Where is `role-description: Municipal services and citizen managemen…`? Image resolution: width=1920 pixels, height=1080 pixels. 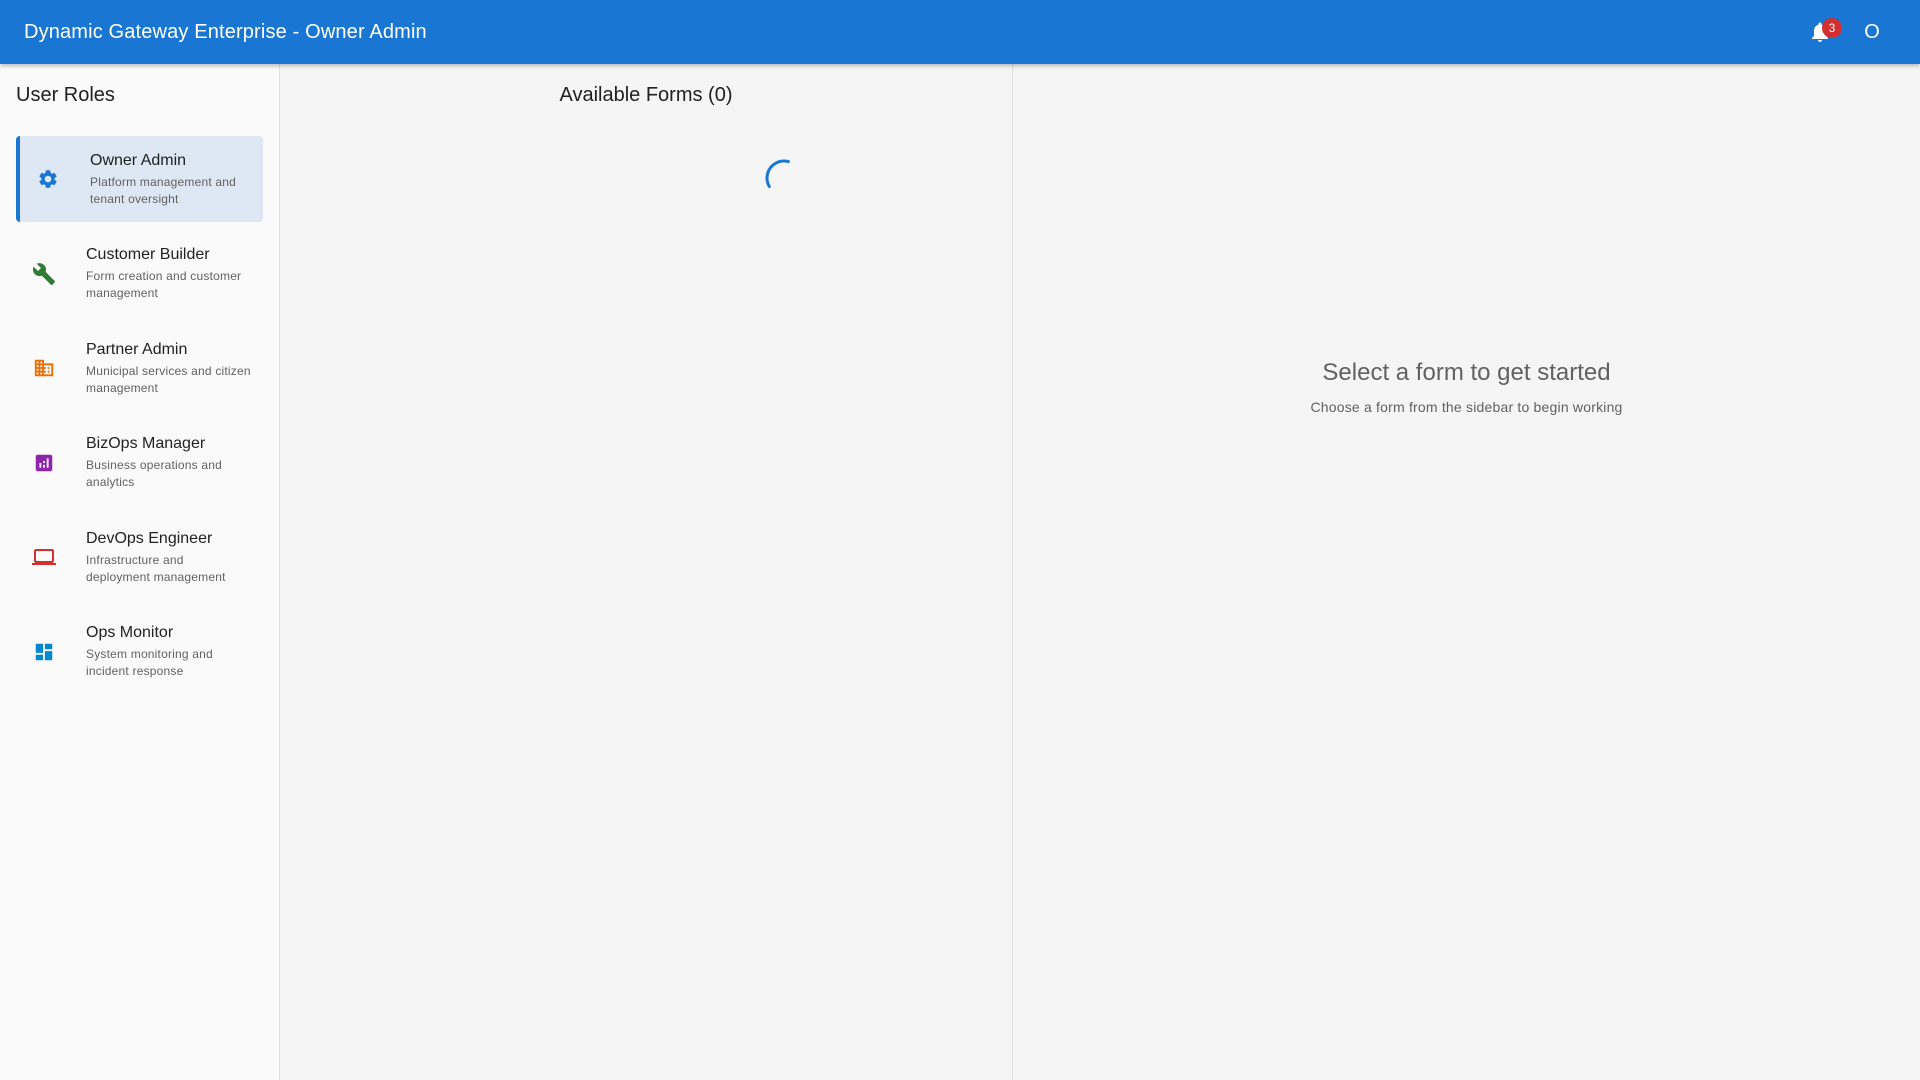
role-description: Municipal services and citizen managemen… is located at coordinates (168, 379).